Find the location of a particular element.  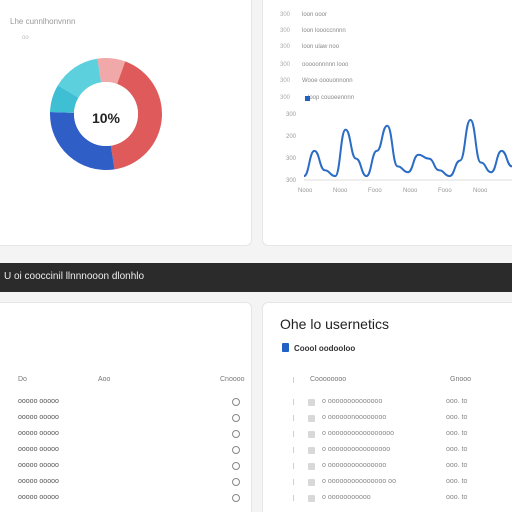

line-chart: 300200300300Nooo Nooo Fooo Nooo Fooo Nooo is located at coordinates (399, 153).